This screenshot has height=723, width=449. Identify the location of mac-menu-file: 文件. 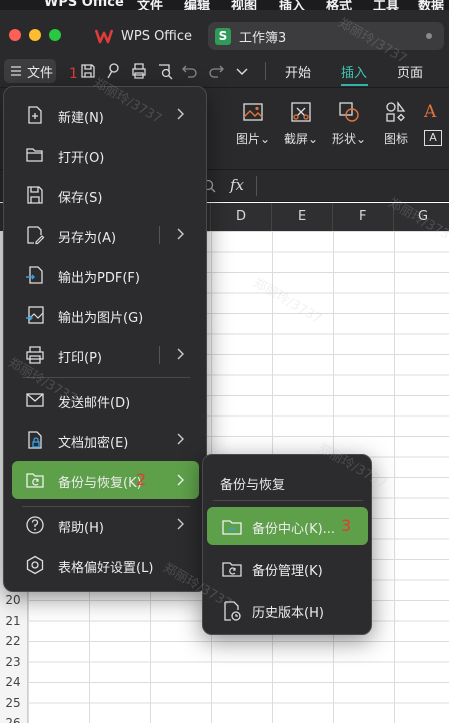
(150, 5).